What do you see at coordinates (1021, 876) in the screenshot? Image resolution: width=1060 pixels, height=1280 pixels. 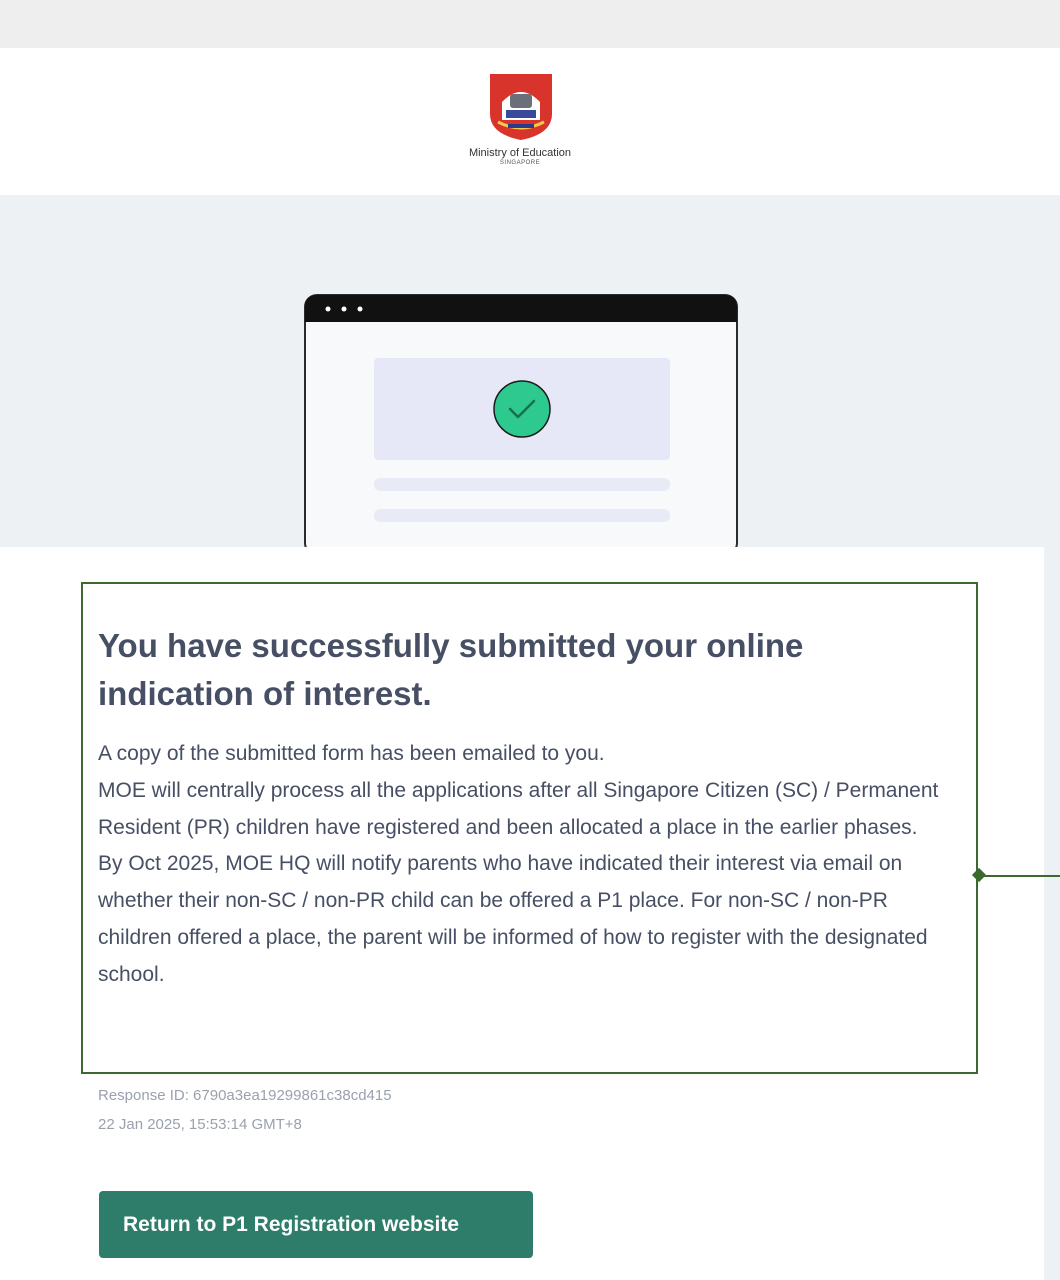 I see `annotation-connector-line` at bounding box center [1021, 876].